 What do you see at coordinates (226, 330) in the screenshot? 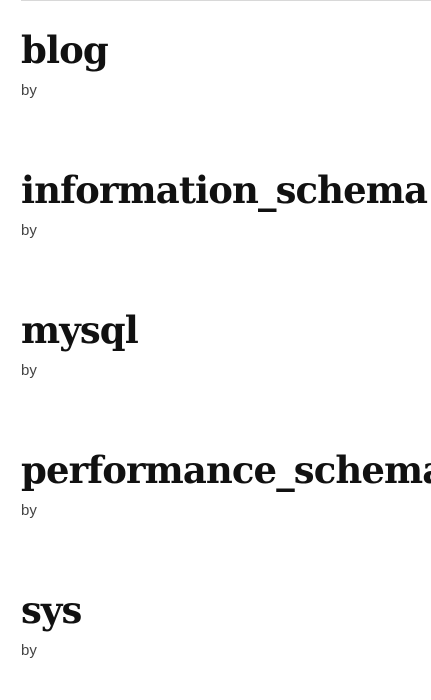
I see `post-title: mysql` at bounding box center [226, 330].